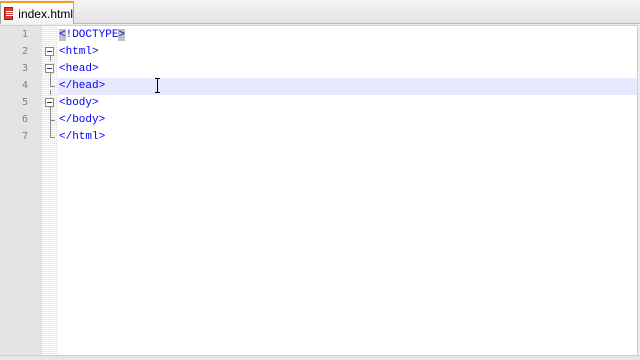 This screenshot has width=640, height=360. Describe the element at coordinates (122, 35) in the screenshot. I see `selected-close-bracket: >` at that location.